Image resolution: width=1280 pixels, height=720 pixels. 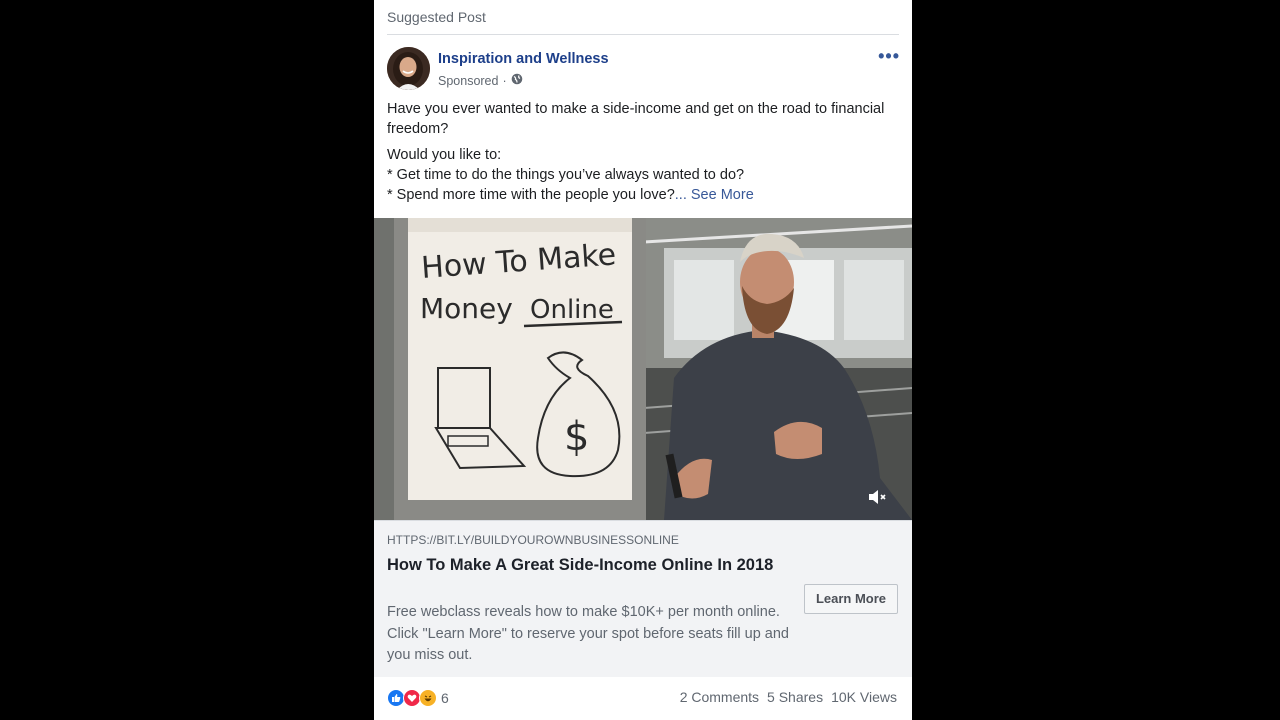 What do you see at coordinates (851, 599) in the screenshot?
I see `learn-more-button: Learn More` at bounding box center [851, 599].